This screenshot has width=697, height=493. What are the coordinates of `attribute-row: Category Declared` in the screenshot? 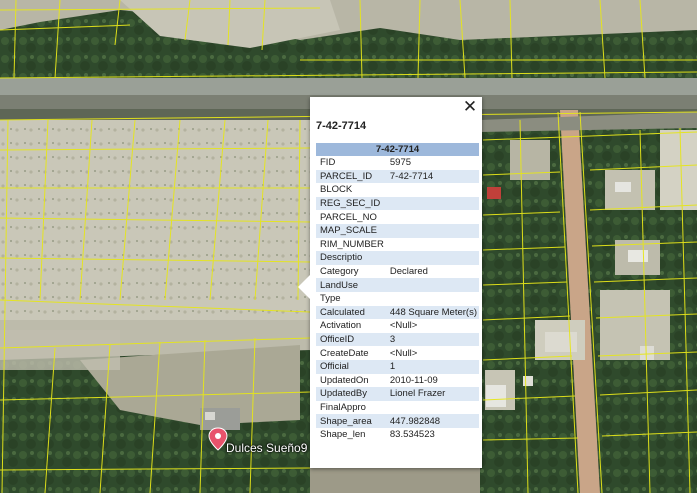 It's located at (397, 272).